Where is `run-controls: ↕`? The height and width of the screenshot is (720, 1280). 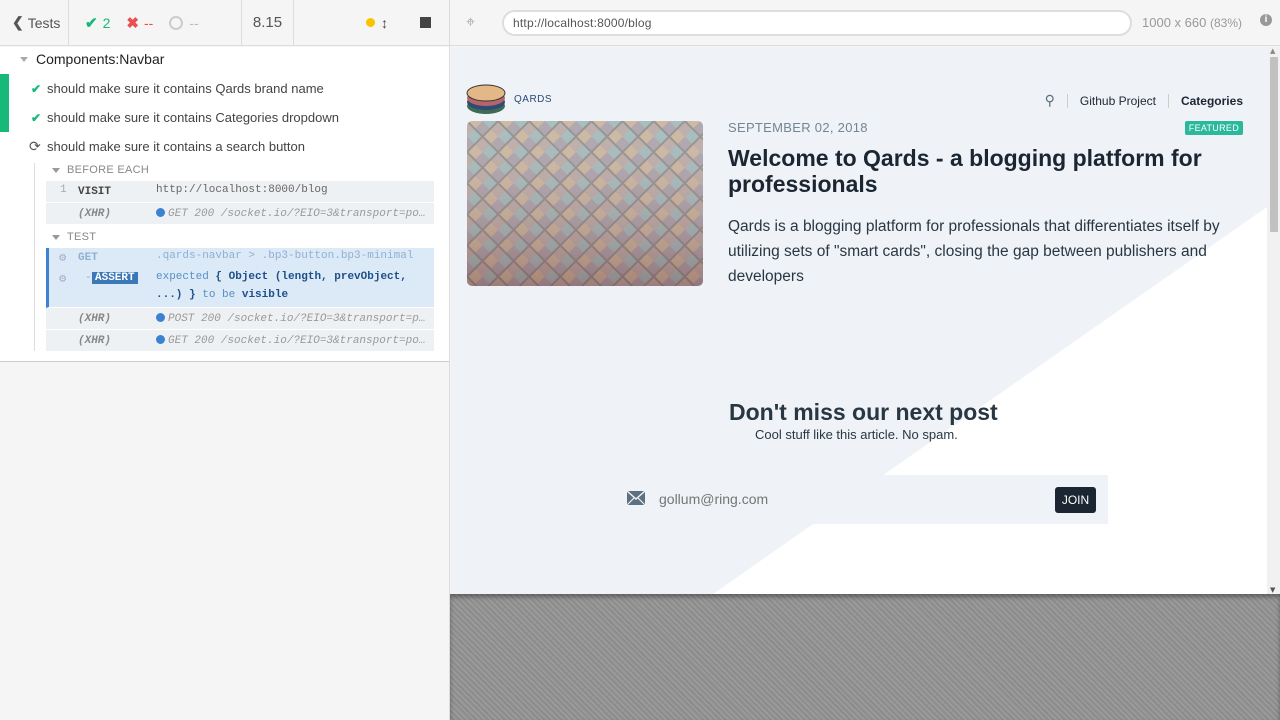
run-controls: ↕ is located at coordinates (371, 22).